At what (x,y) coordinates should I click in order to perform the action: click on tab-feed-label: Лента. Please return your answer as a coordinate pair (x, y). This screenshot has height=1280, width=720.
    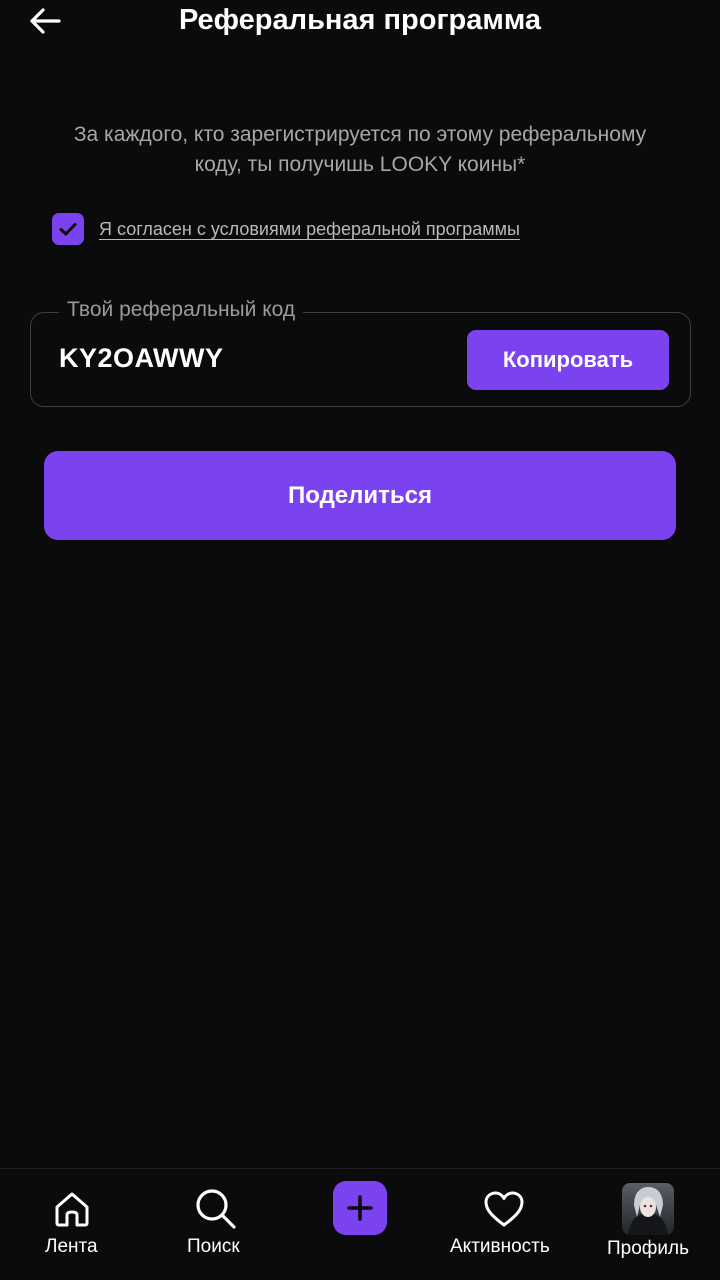
    Looking at the image, I should click on (71, 1246).